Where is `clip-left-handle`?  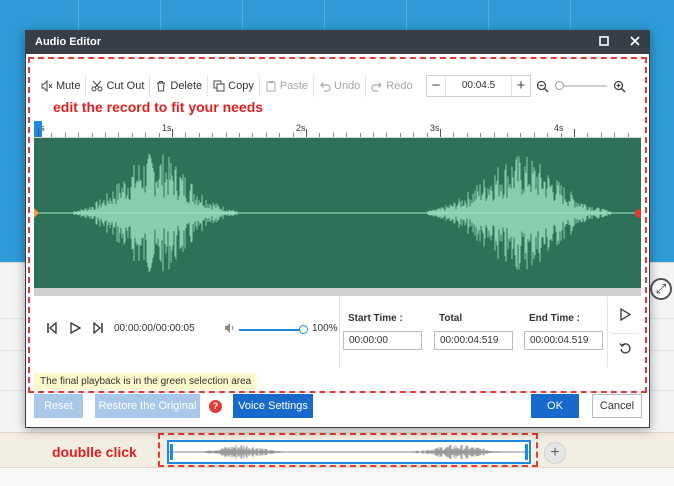 clip-left-handle is located at coordinates (171, 452).